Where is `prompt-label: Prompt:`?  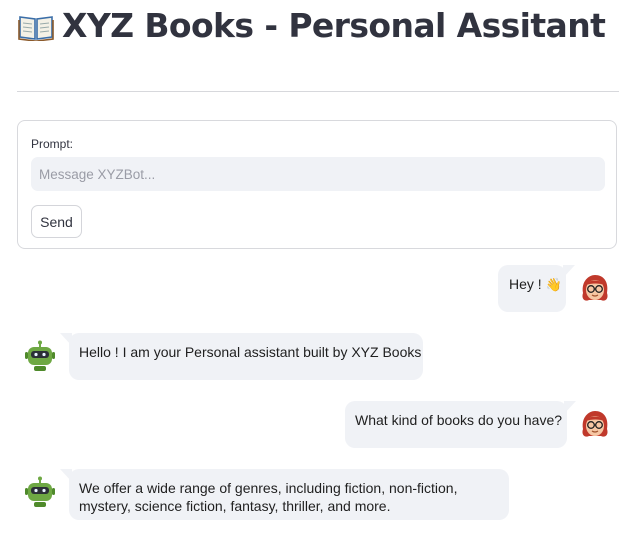 prompt-label: Prompt: is located at coordinates (52, 144).